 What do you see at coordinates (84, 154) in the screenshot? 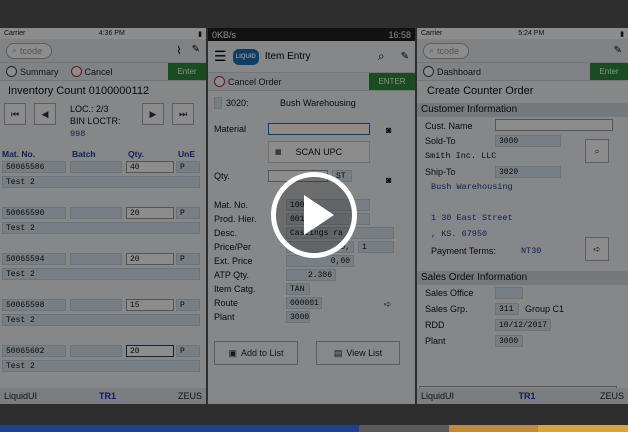
I see `col-batch: Batch` at bounding box center [84, 154].